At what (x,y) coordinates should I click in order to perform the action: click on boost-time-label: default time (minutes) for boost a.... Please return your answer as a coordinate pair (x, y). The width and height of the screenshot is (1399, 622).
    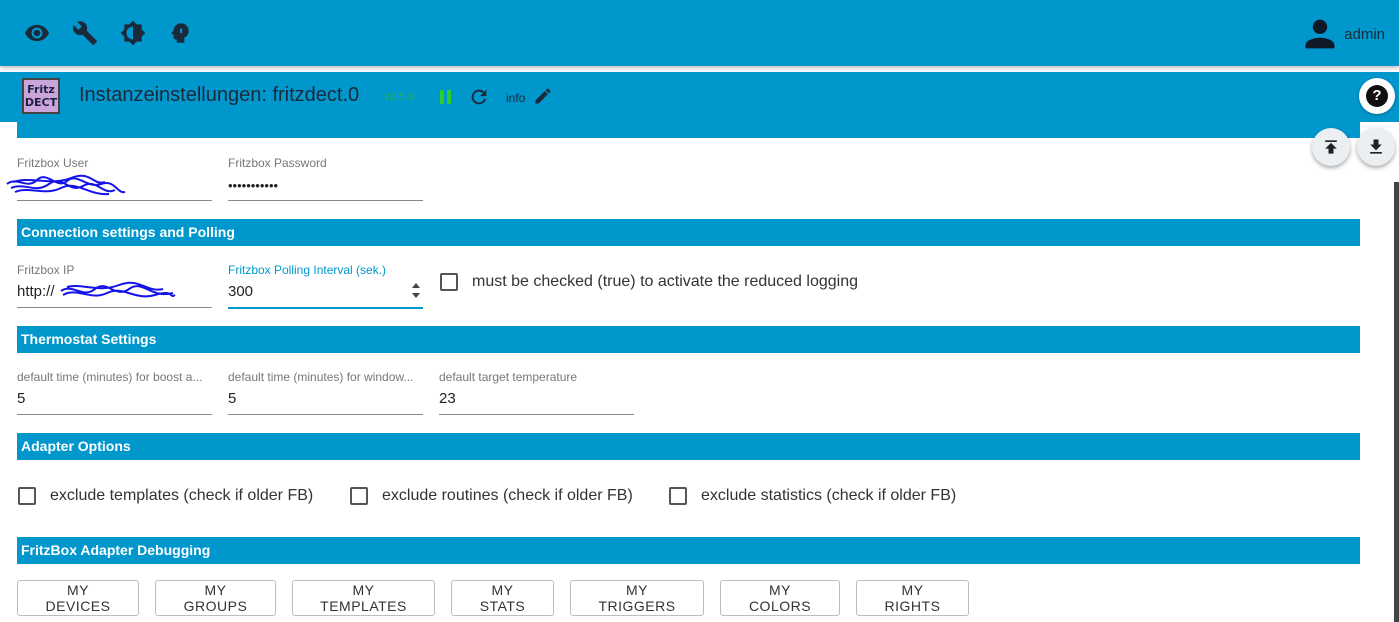
    Looking at the image, I should click on (110, 377).